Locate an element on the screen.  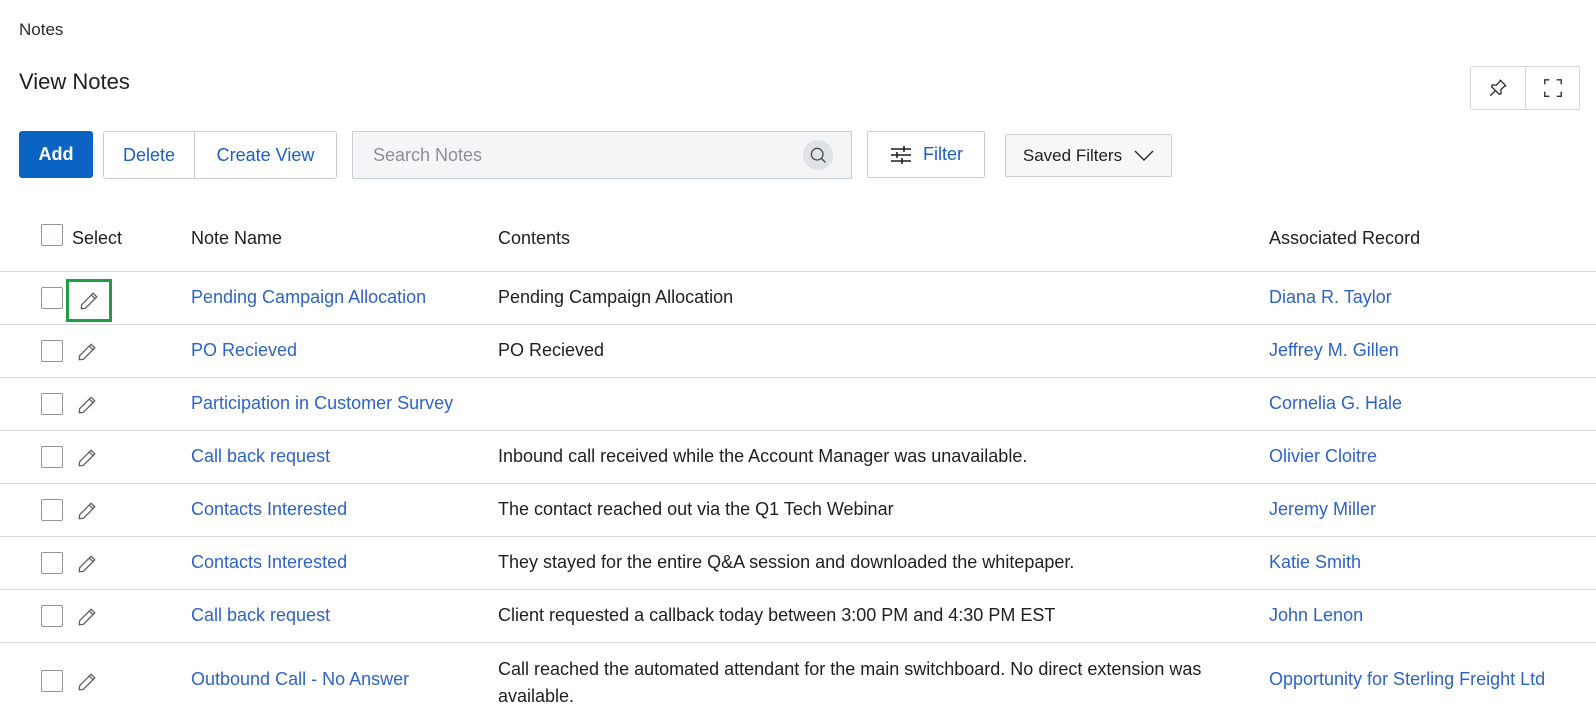
chevron-down-icon is located at coordinates (1144, 155).